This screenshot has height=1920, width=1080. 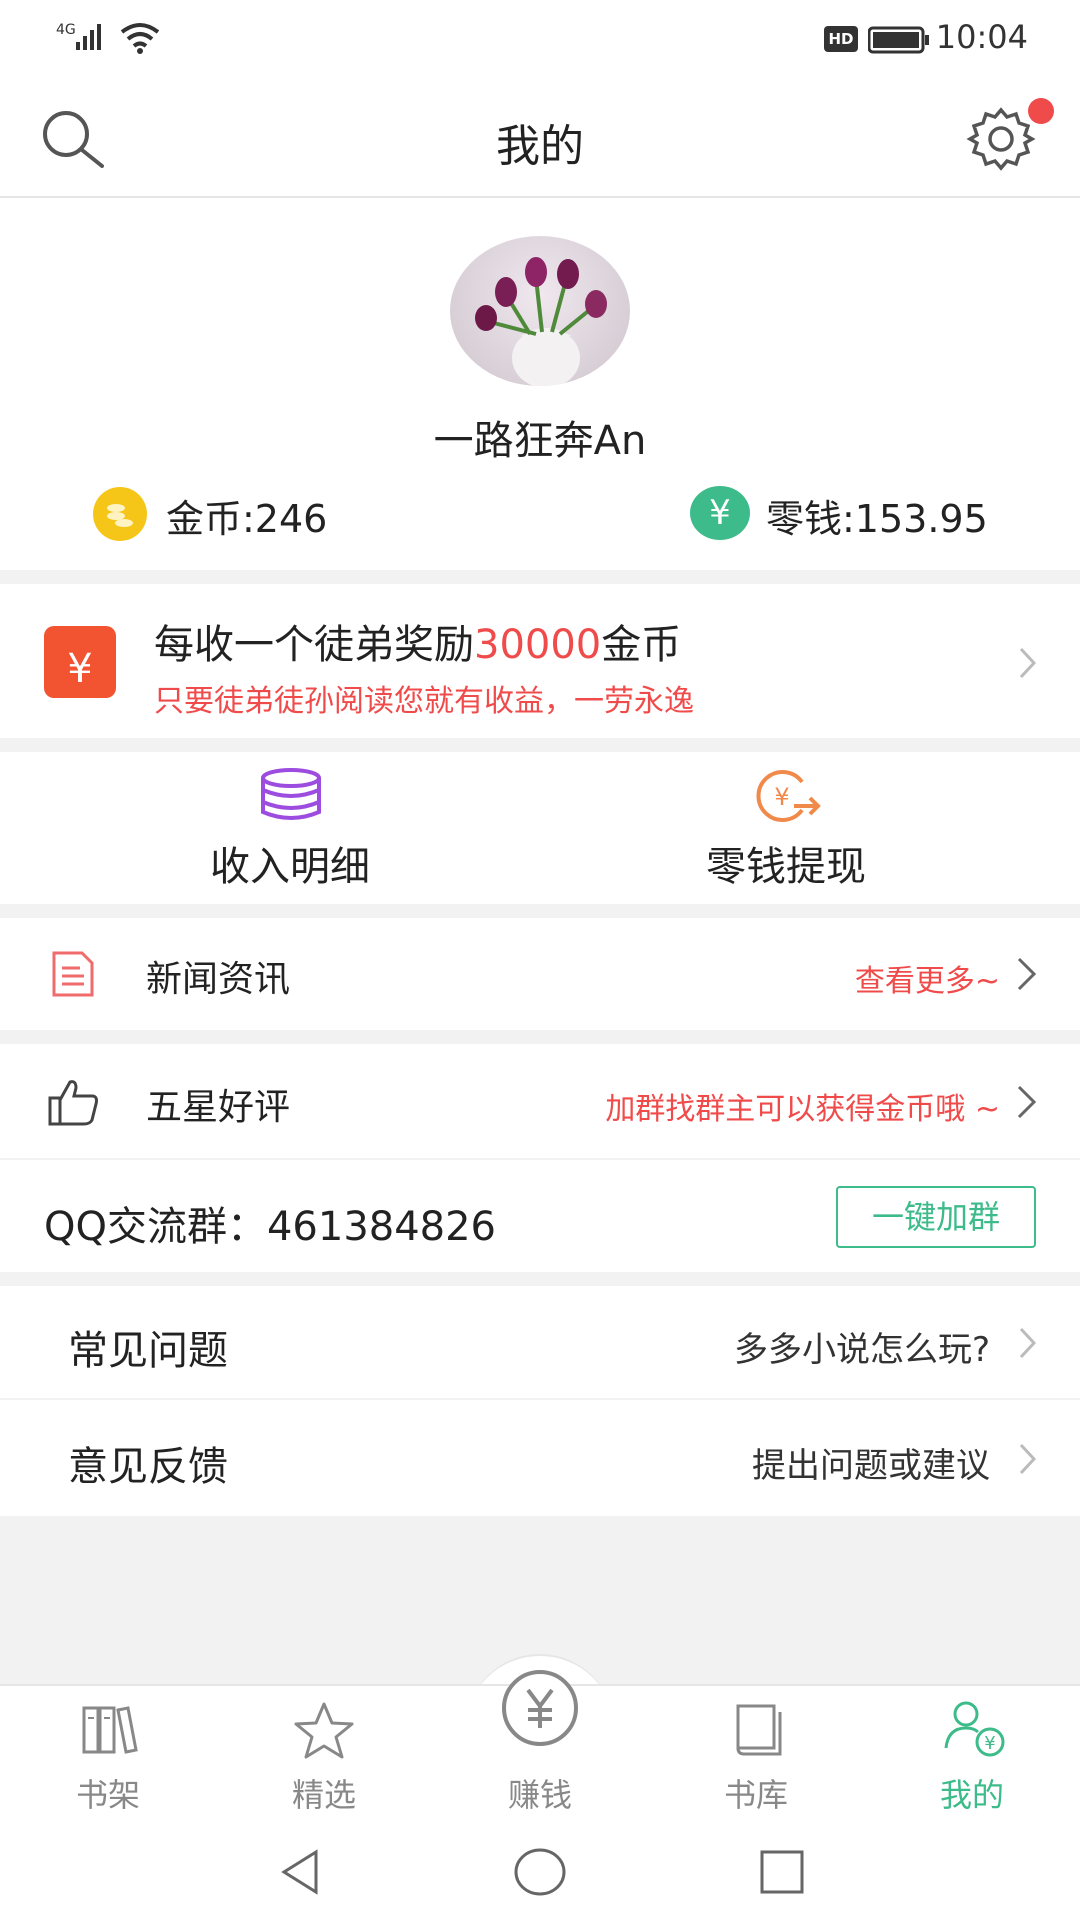 I want to click on nav-bookshelf: 书架, so click(x=108, y=1759).